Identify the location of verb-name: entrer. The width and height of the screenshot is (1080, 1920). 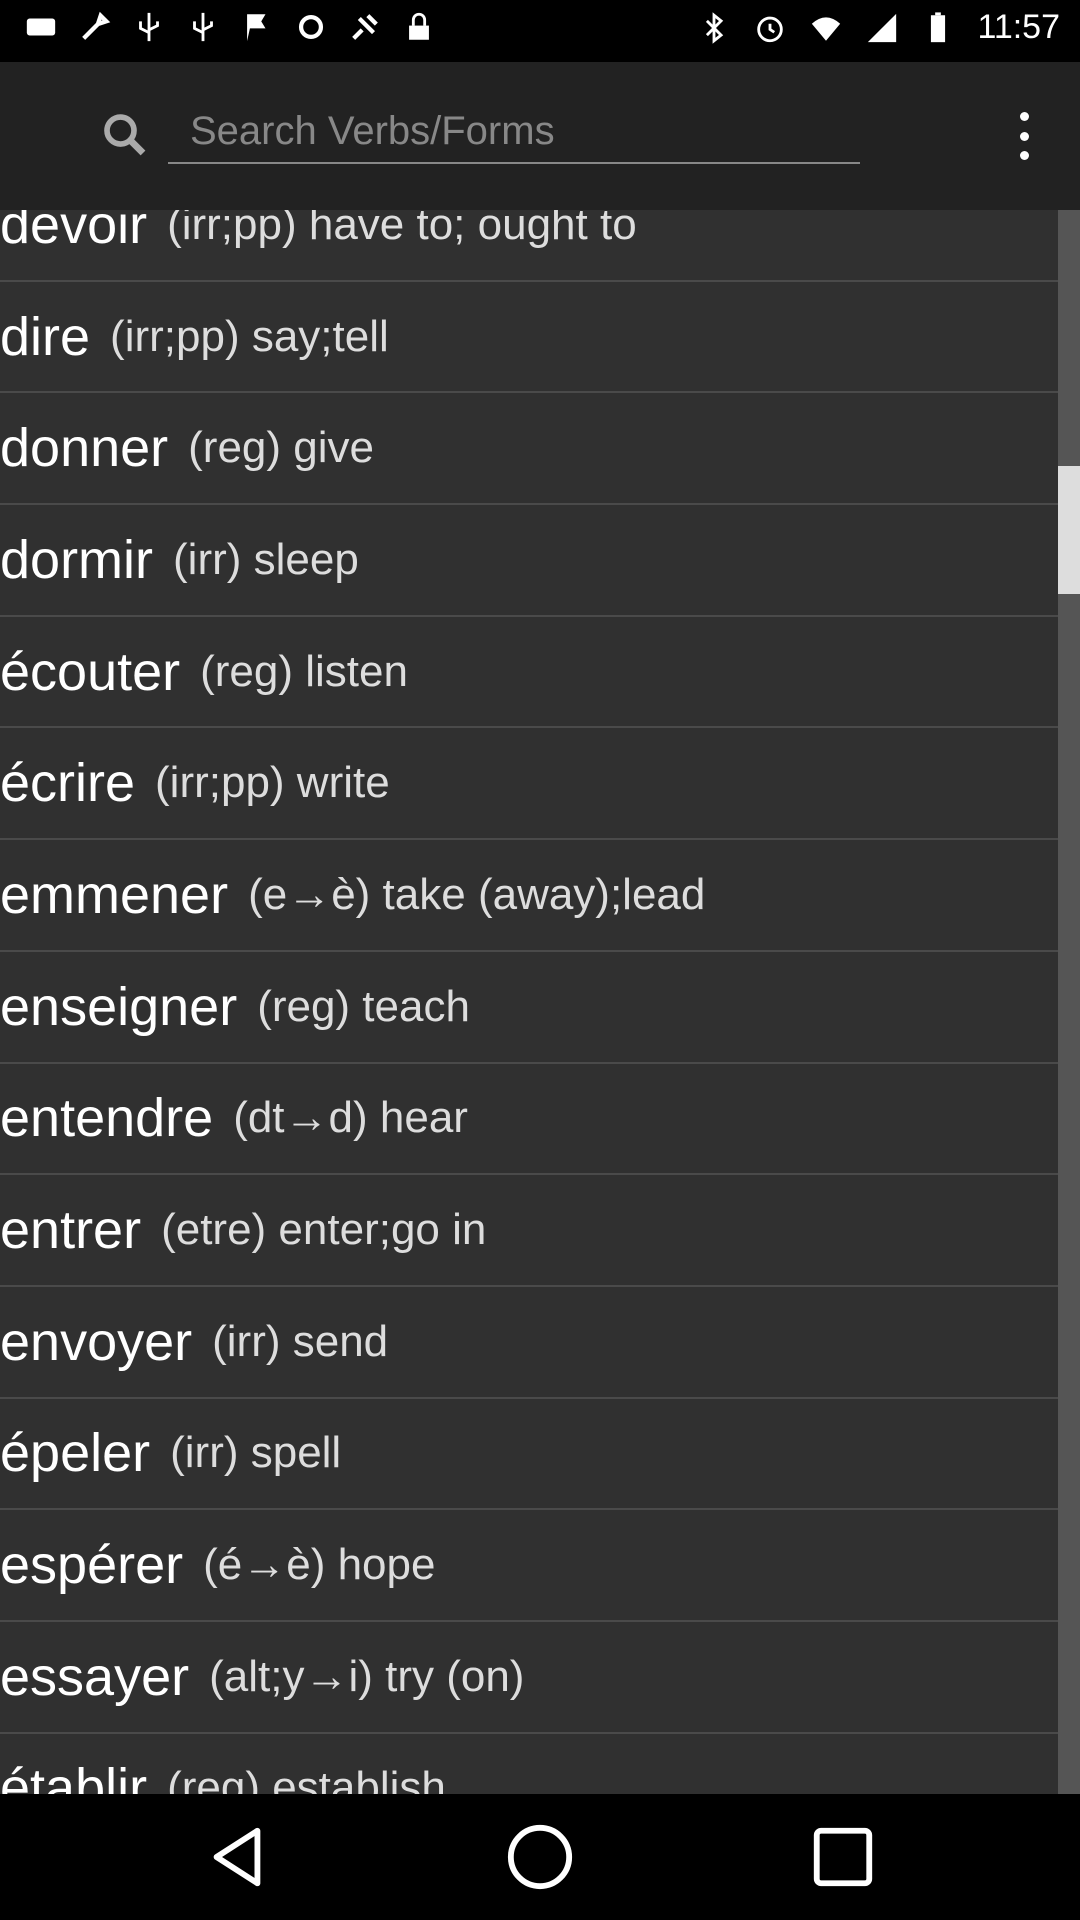
(71, 1230).